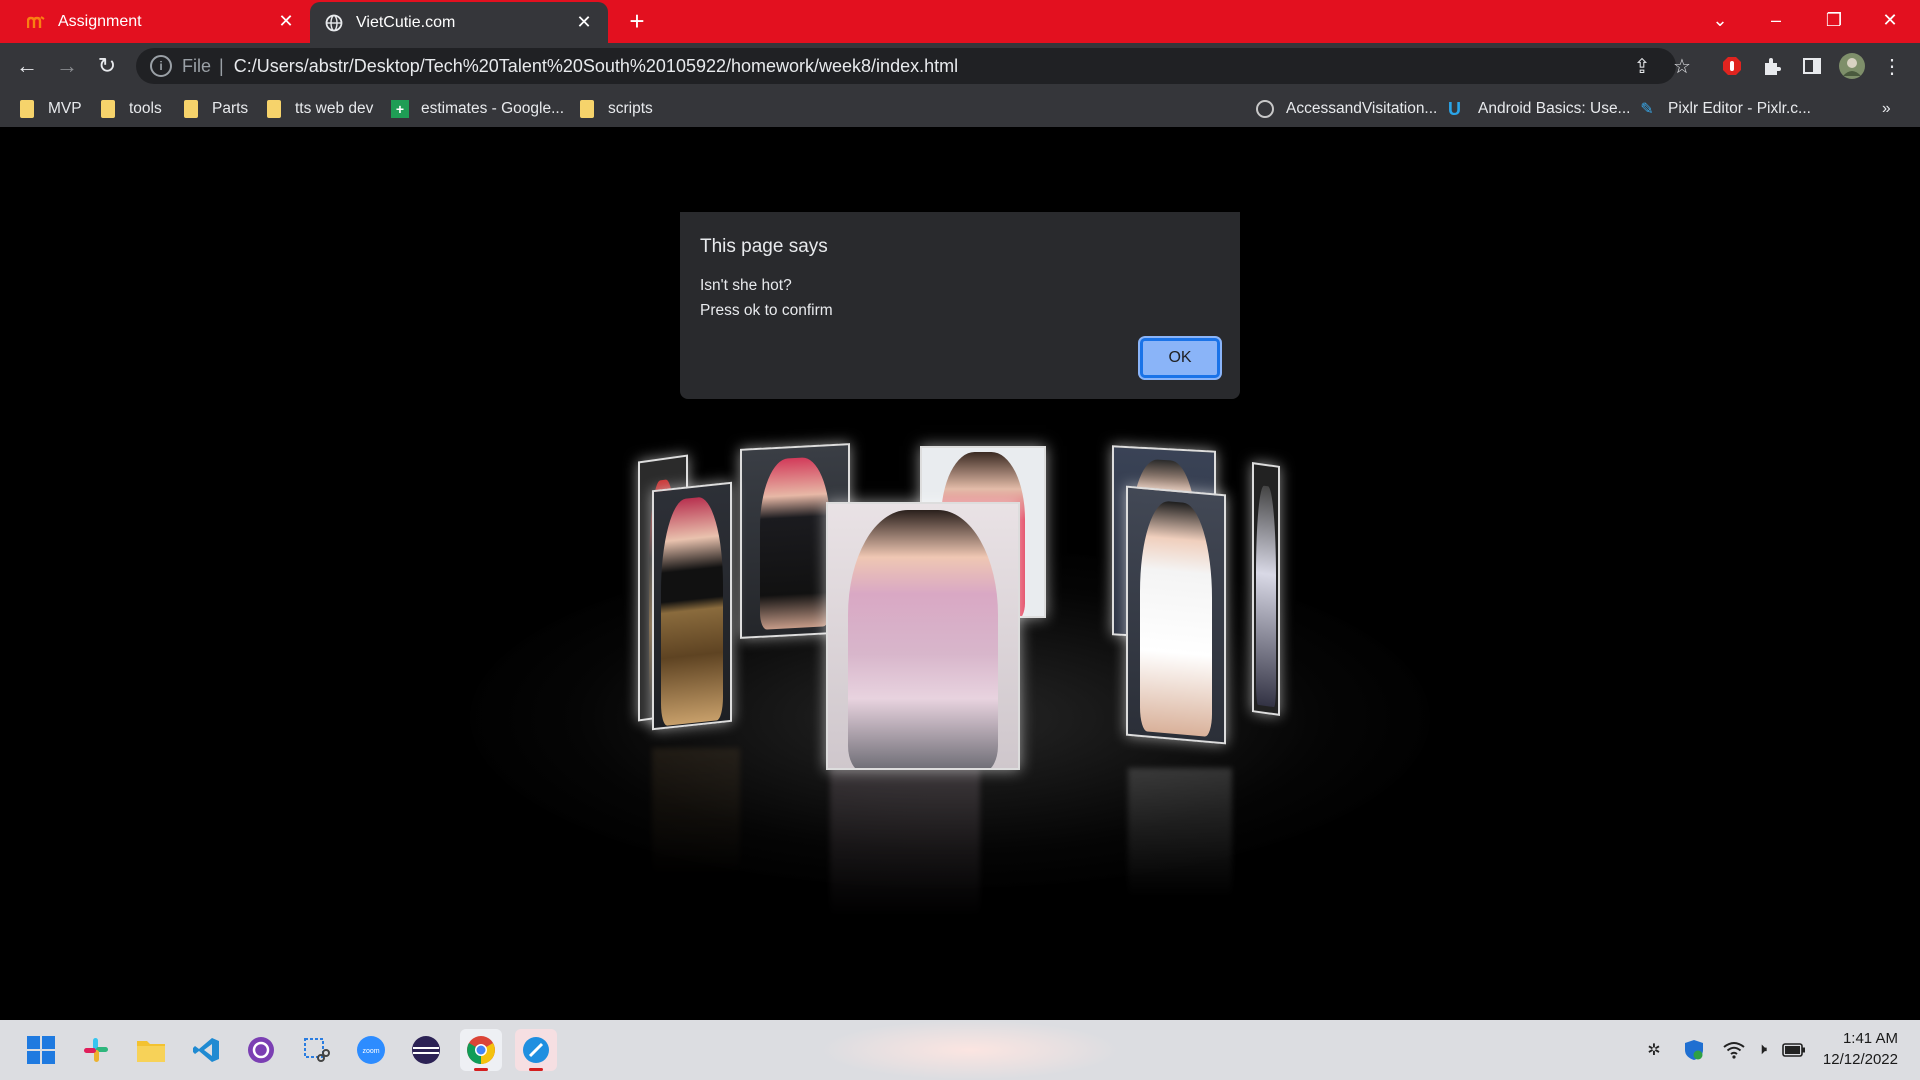 The image size is (1920, 1080). Describe the element at coordinates (536, 1050) in the screenshot. I see `app-icon` at that location.